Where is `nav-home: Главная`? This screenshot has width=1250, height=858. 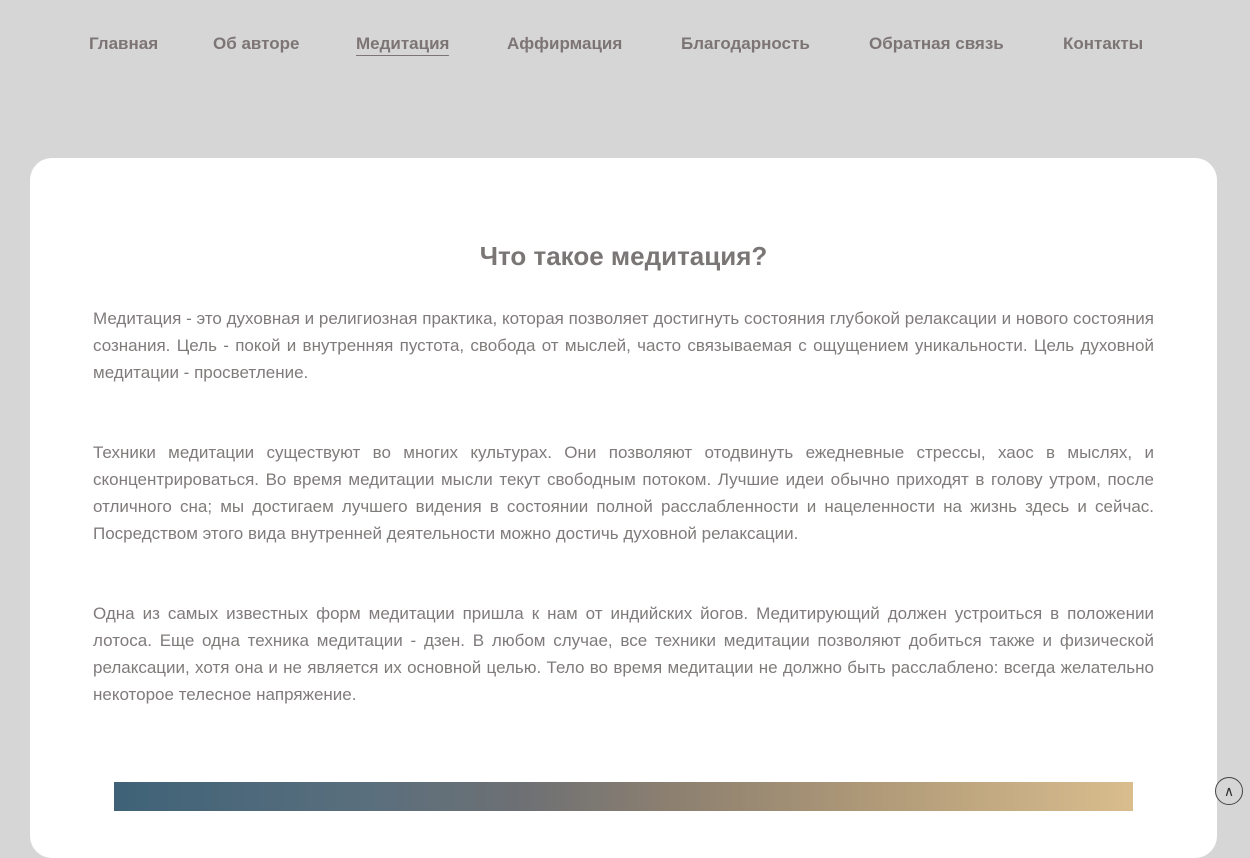 nav-home: Главная is located at coordinates (123, 44).